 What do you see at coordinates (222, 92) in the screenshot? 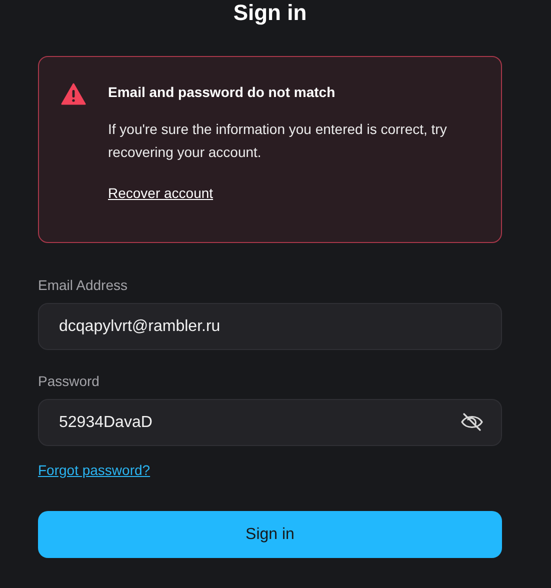
I see `alert-heading: Email and password do not match` at bounding box center [222, 92].